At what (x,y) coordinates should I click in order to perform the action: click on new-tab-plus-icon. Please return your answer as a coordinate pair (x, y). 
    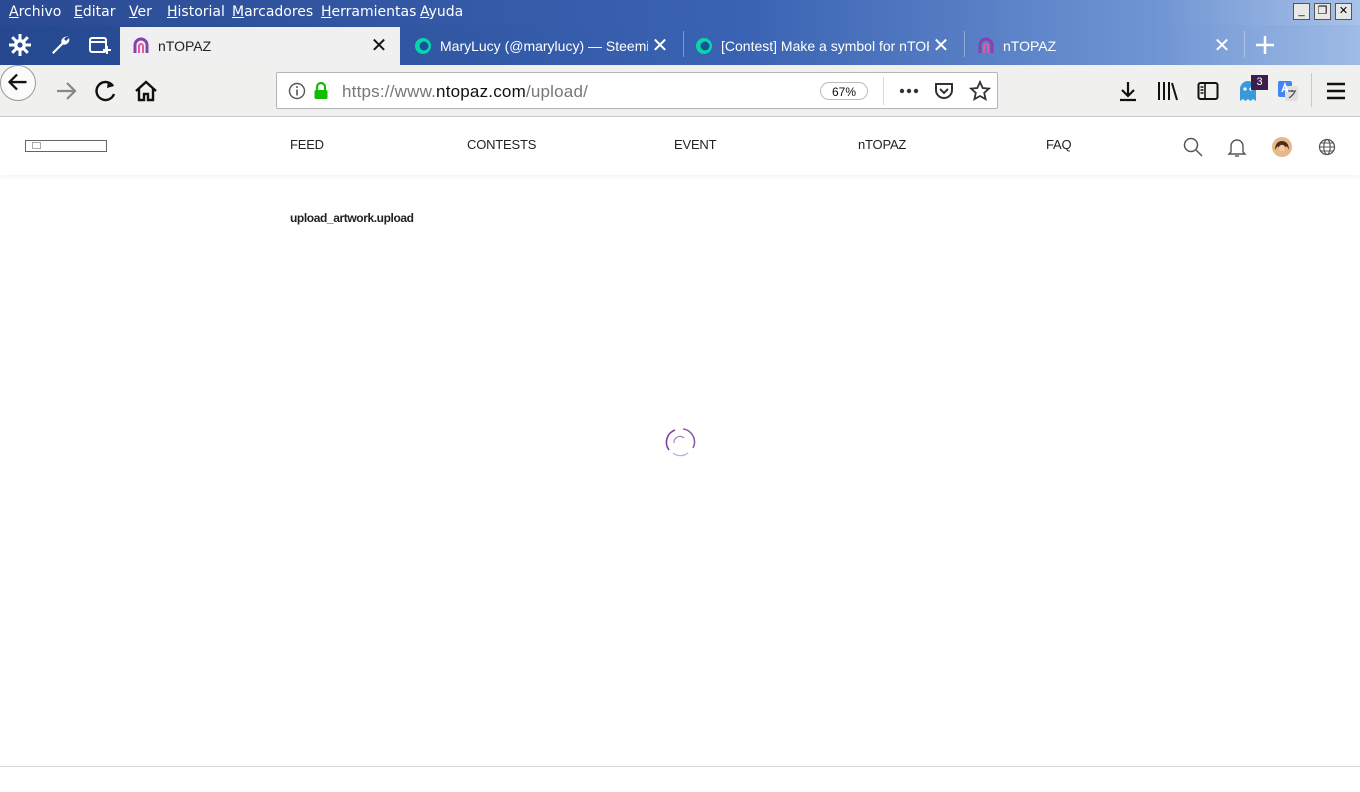
    Looking at the image, I should click on (1265, 45).